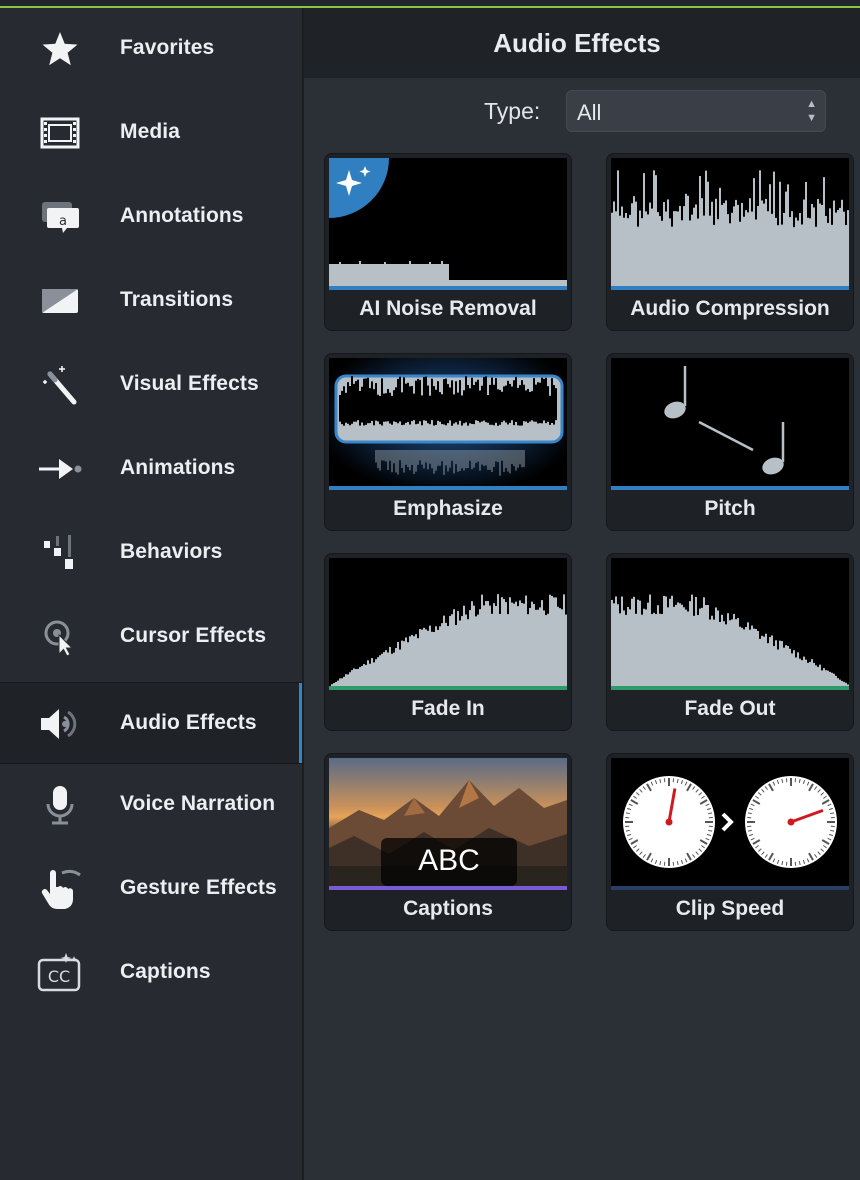 This screenshot has height=1180, width=860. I want to click on effect-tile-fade-out: Fade Out, so click(730, 642).